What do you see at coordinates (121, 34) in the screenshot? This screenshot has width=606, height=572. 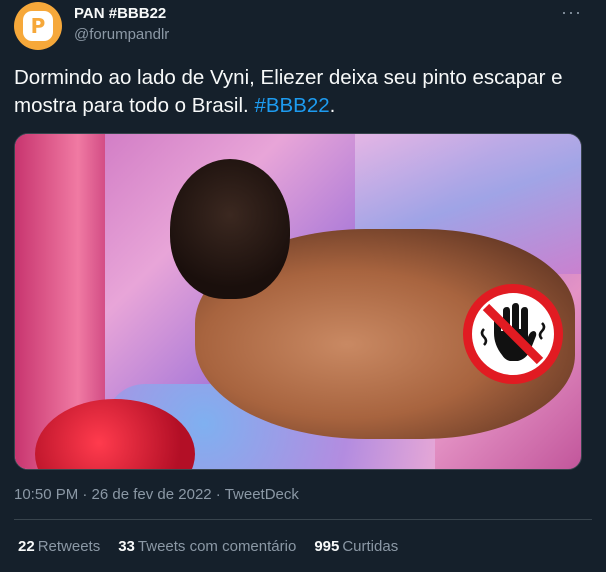 I see `author-handle: @forumpandlr` at bounding box center [121, 34].